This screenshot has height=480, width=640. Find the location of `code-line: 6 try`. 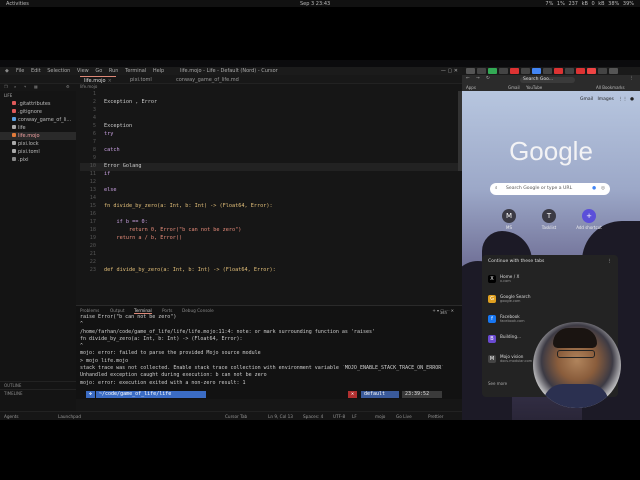

code-line: 6 try is located at coordinates (97, 135).